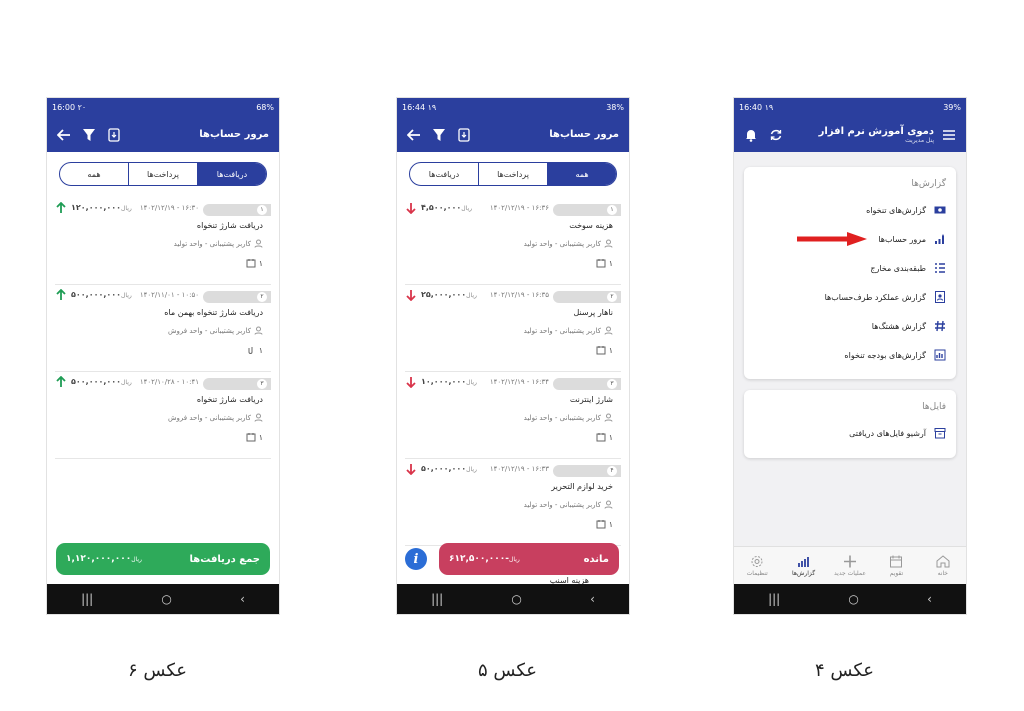  Describe the element at coordinates (444, 294) in the screenshot. I see `row-amount: ۲۵,۰۰۰,۰۰۰` at that location.